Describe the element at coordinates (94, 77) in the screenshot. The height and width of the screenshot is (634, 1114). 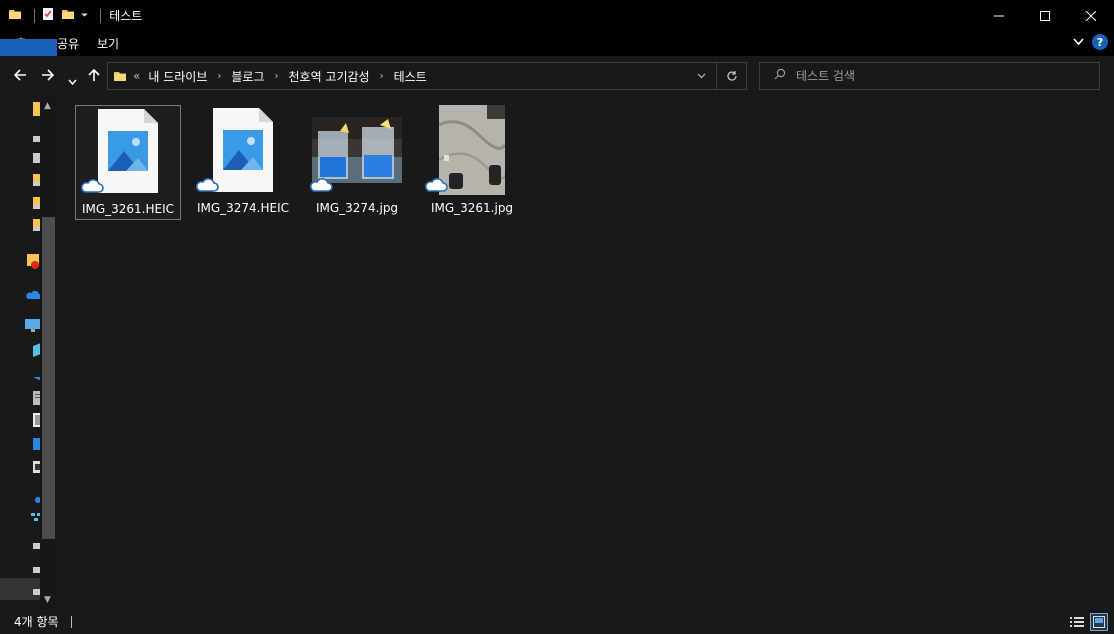
I see `up-arrow-icon` at that location.